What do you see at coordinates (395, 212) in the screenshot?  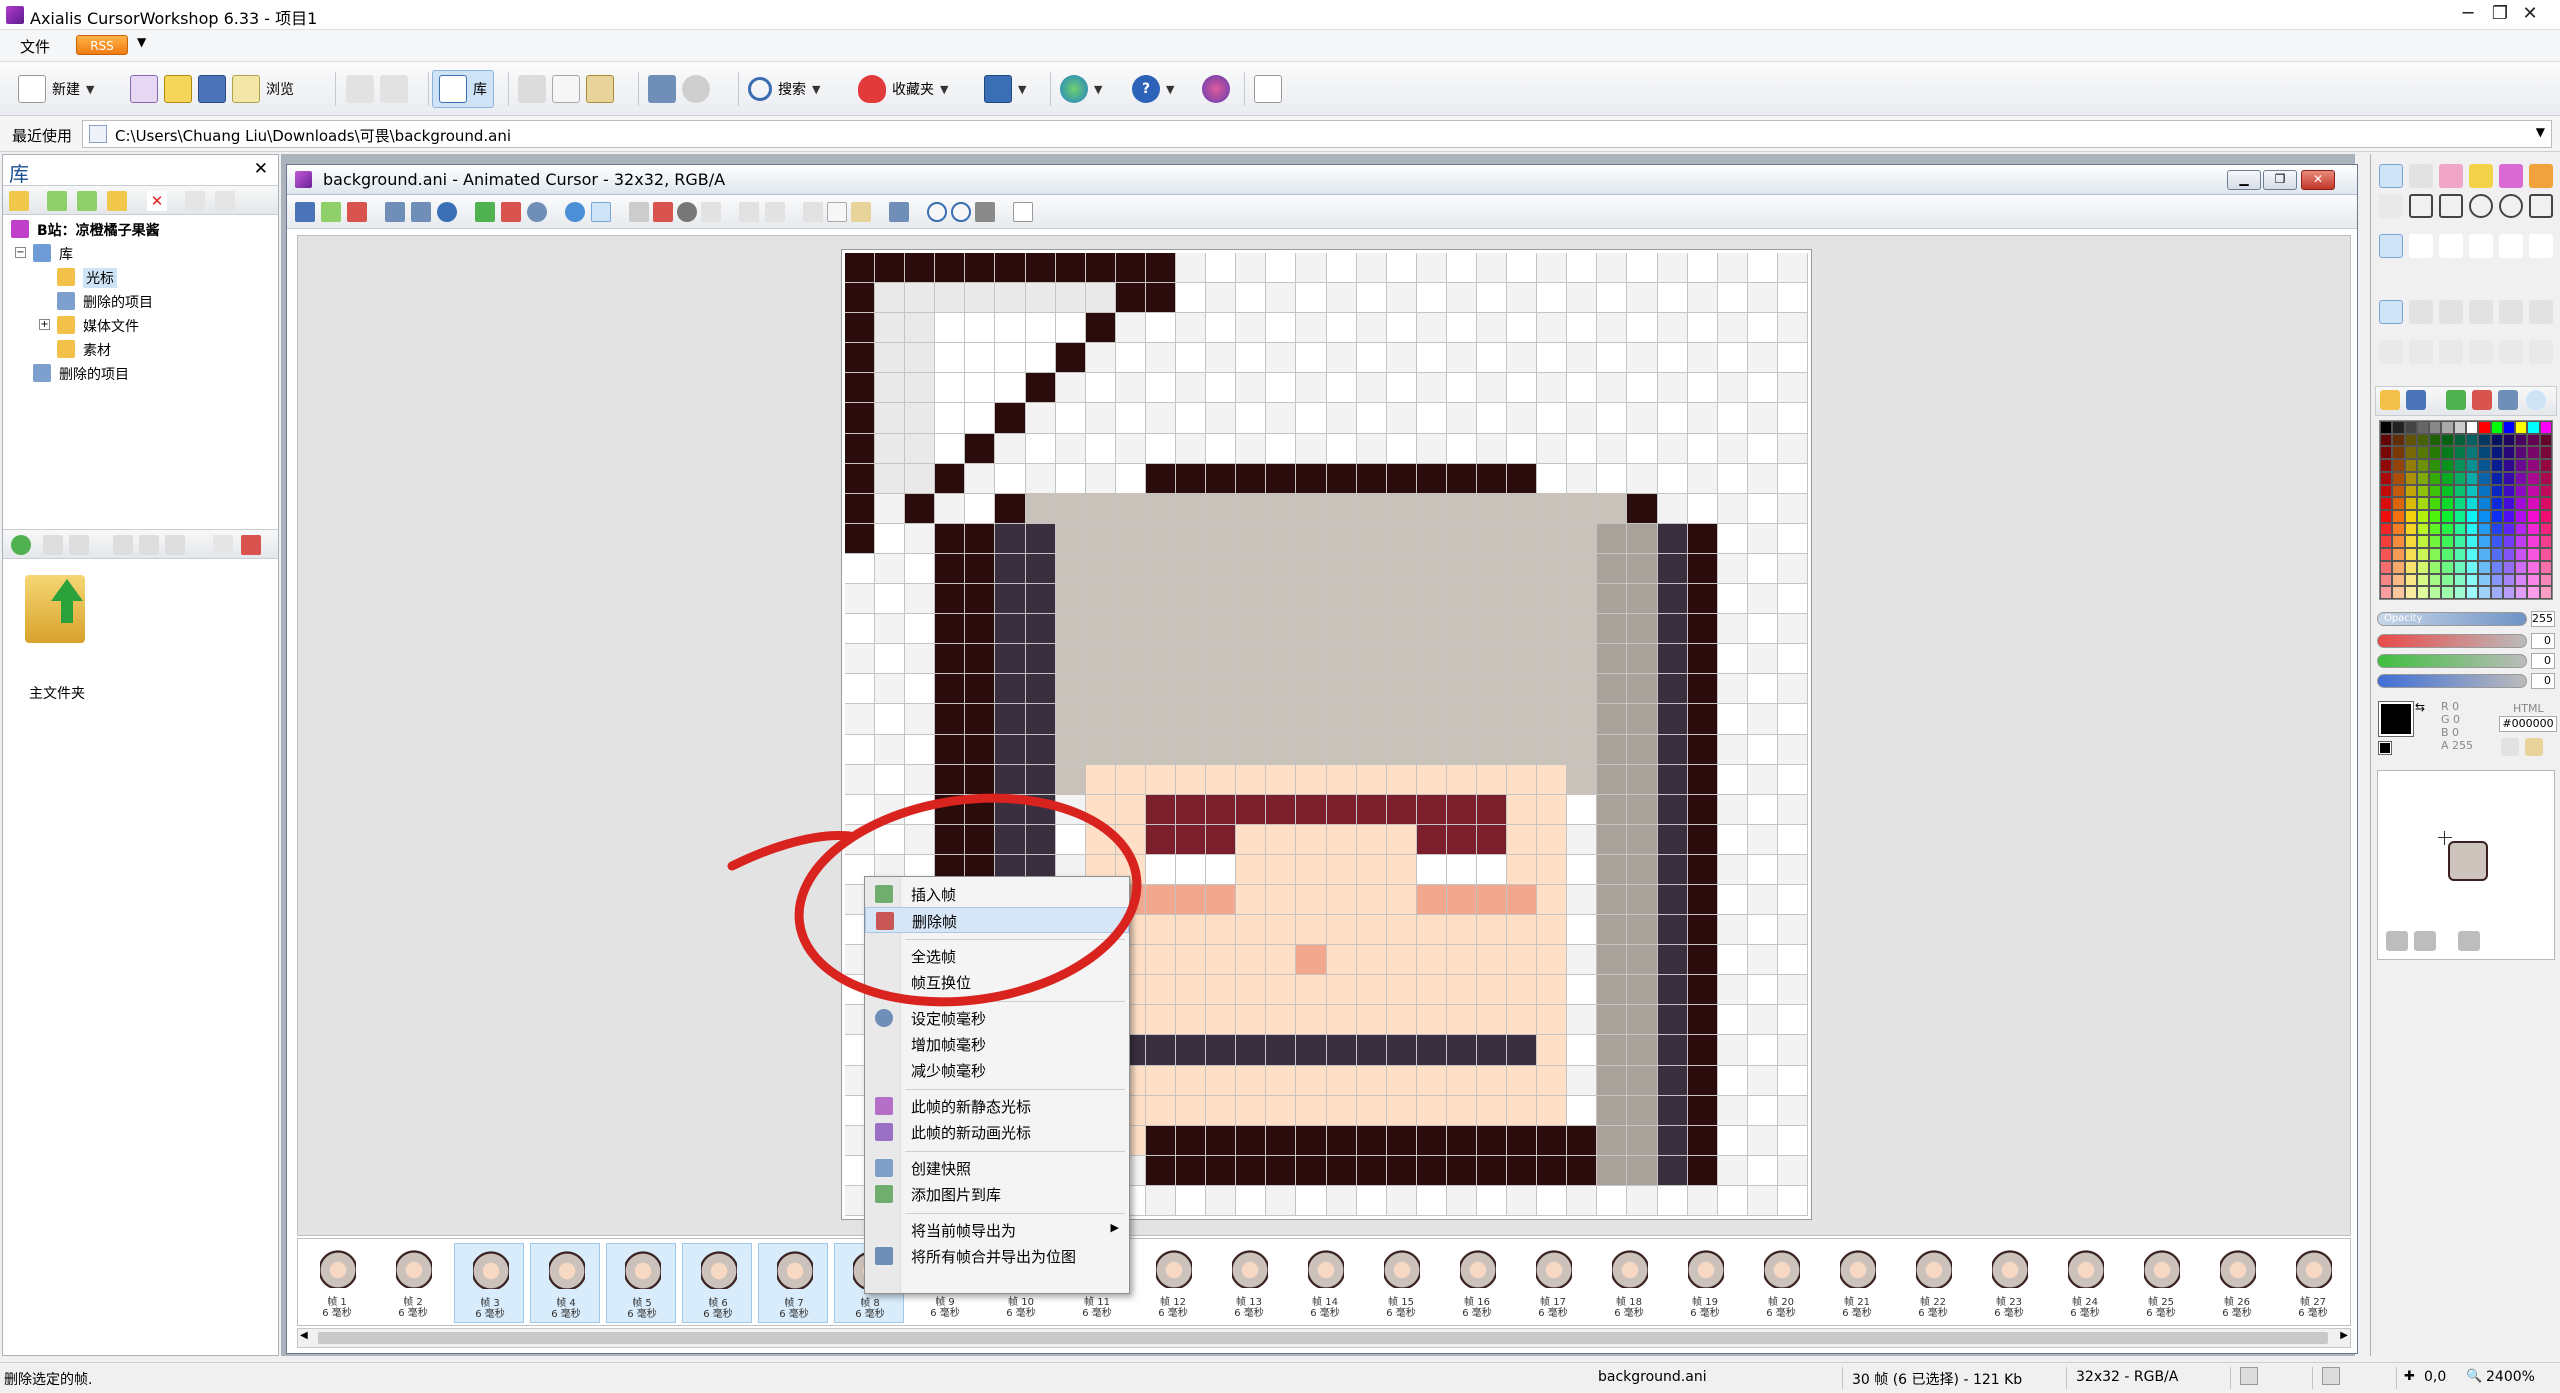 I see `frames-icon` at bounding box center [395, 212].